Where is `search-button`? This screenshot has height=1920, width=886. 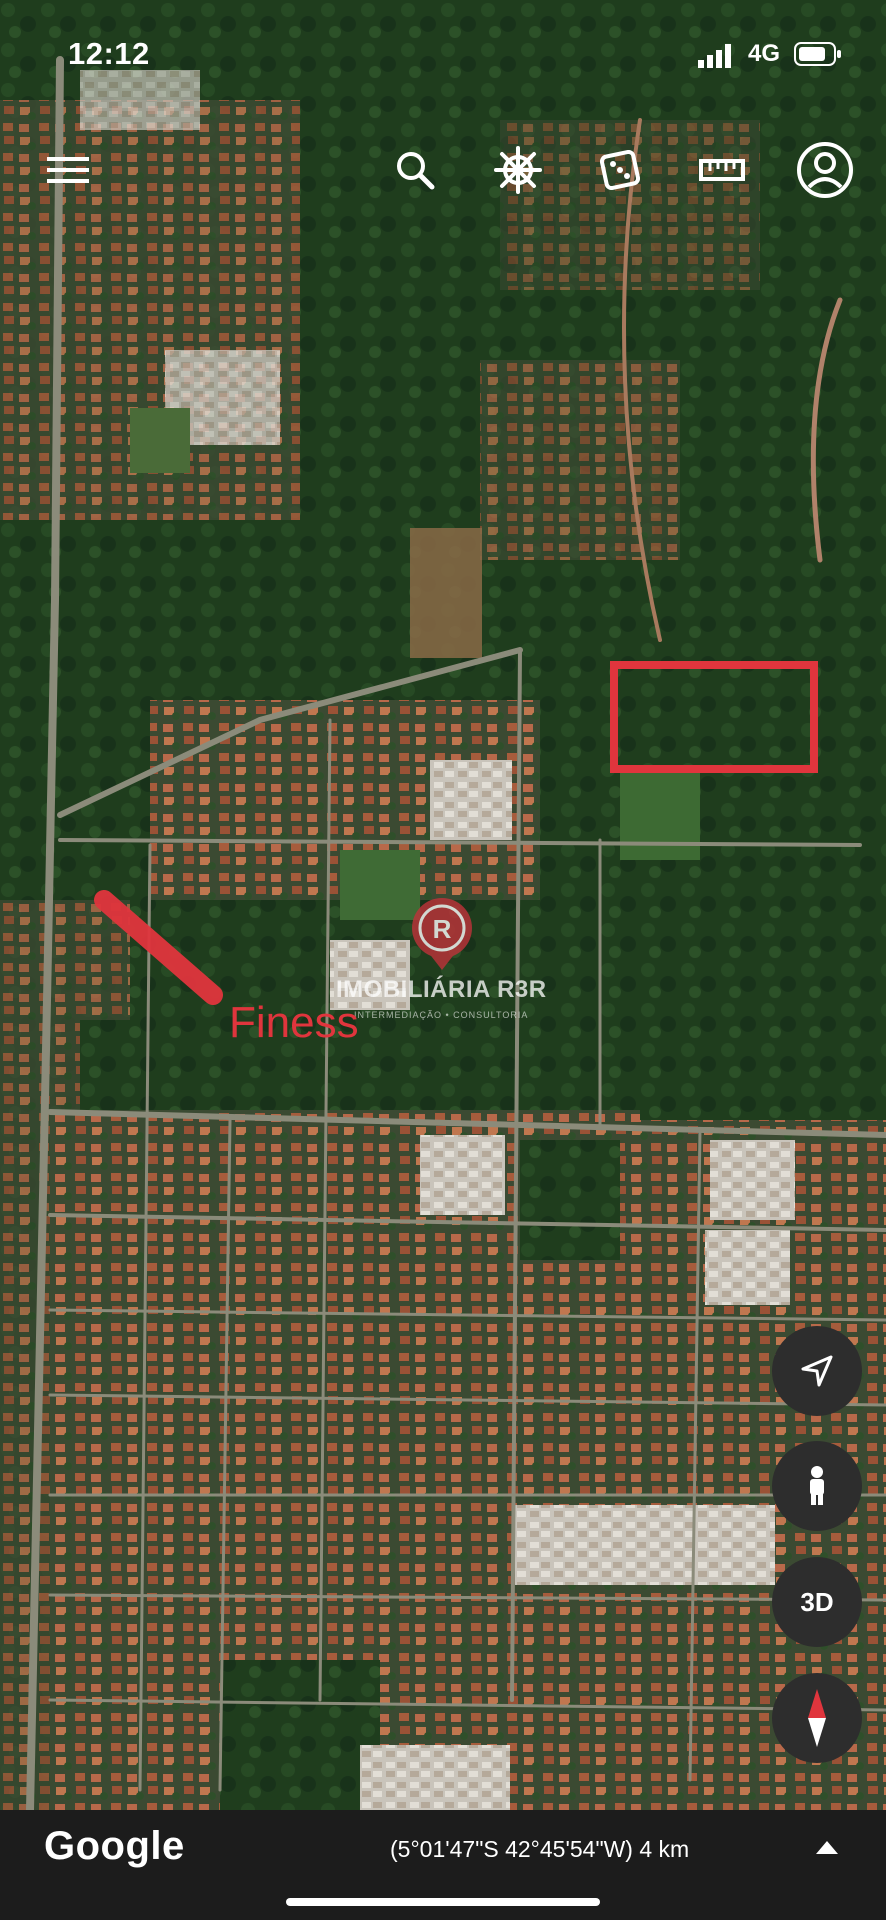
search-button is located at coordinates (415, 170).